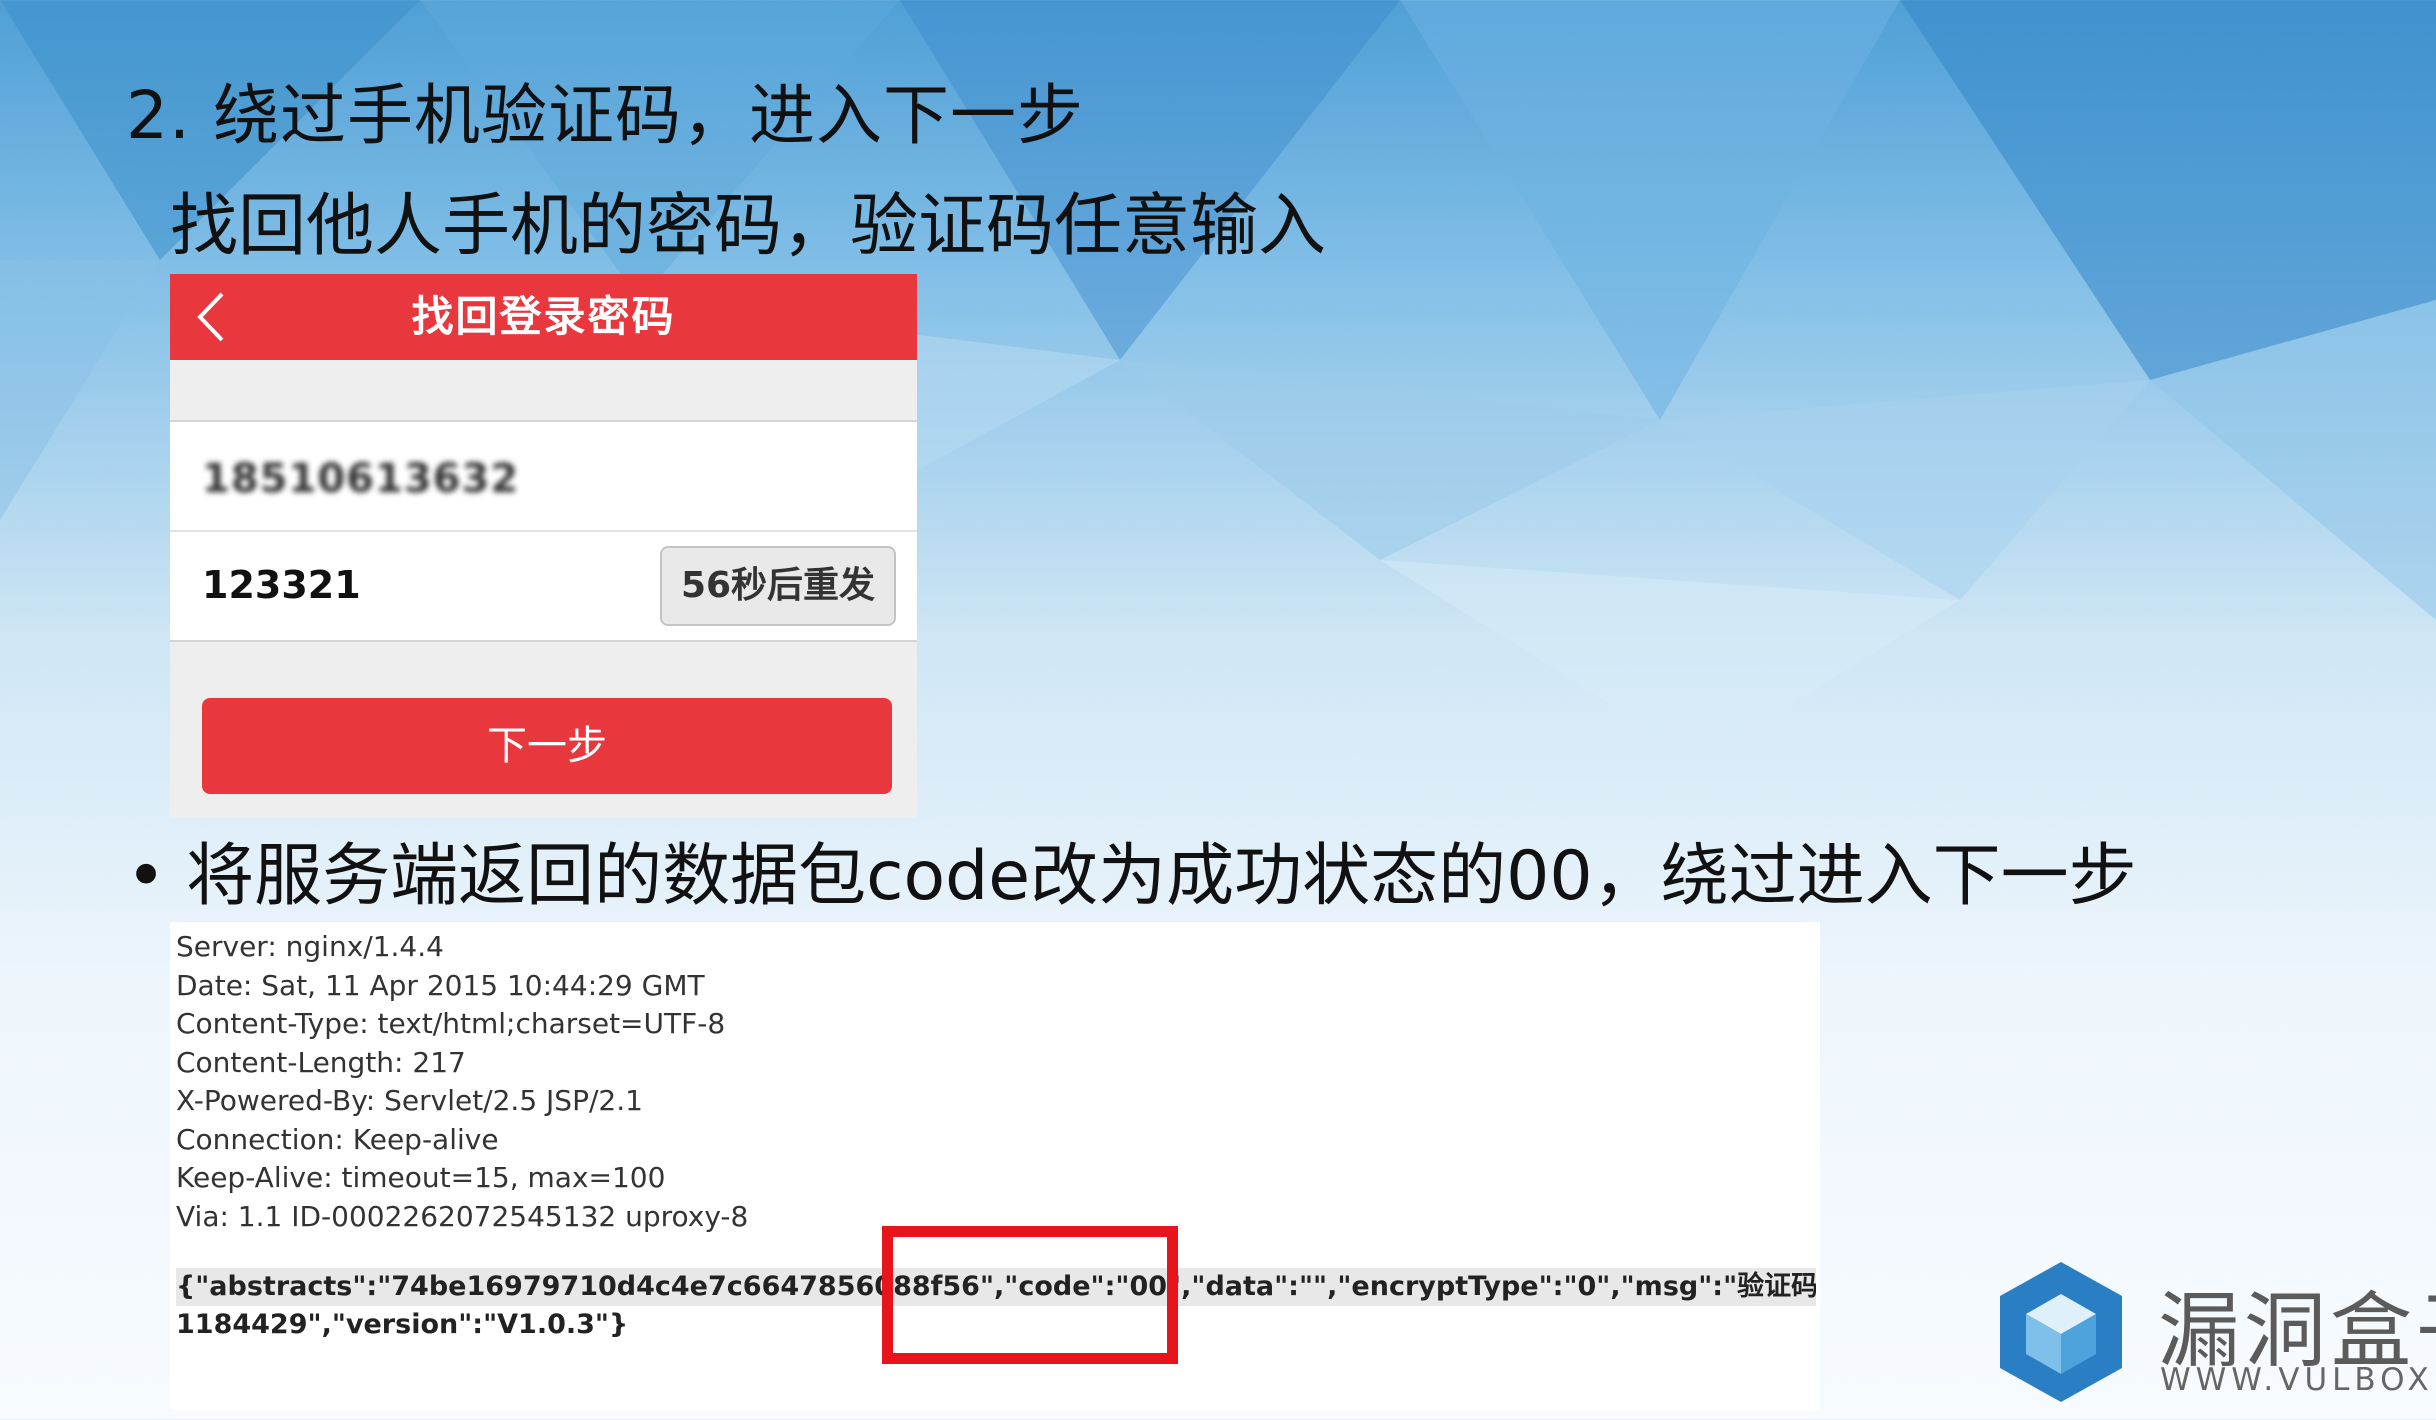 The height and width of the screenshot is (1420, 2436). Describe the element at coordinates (310, 946) in the screenshot. I see `header-line: Server: nginx/1.4.4` at that location.